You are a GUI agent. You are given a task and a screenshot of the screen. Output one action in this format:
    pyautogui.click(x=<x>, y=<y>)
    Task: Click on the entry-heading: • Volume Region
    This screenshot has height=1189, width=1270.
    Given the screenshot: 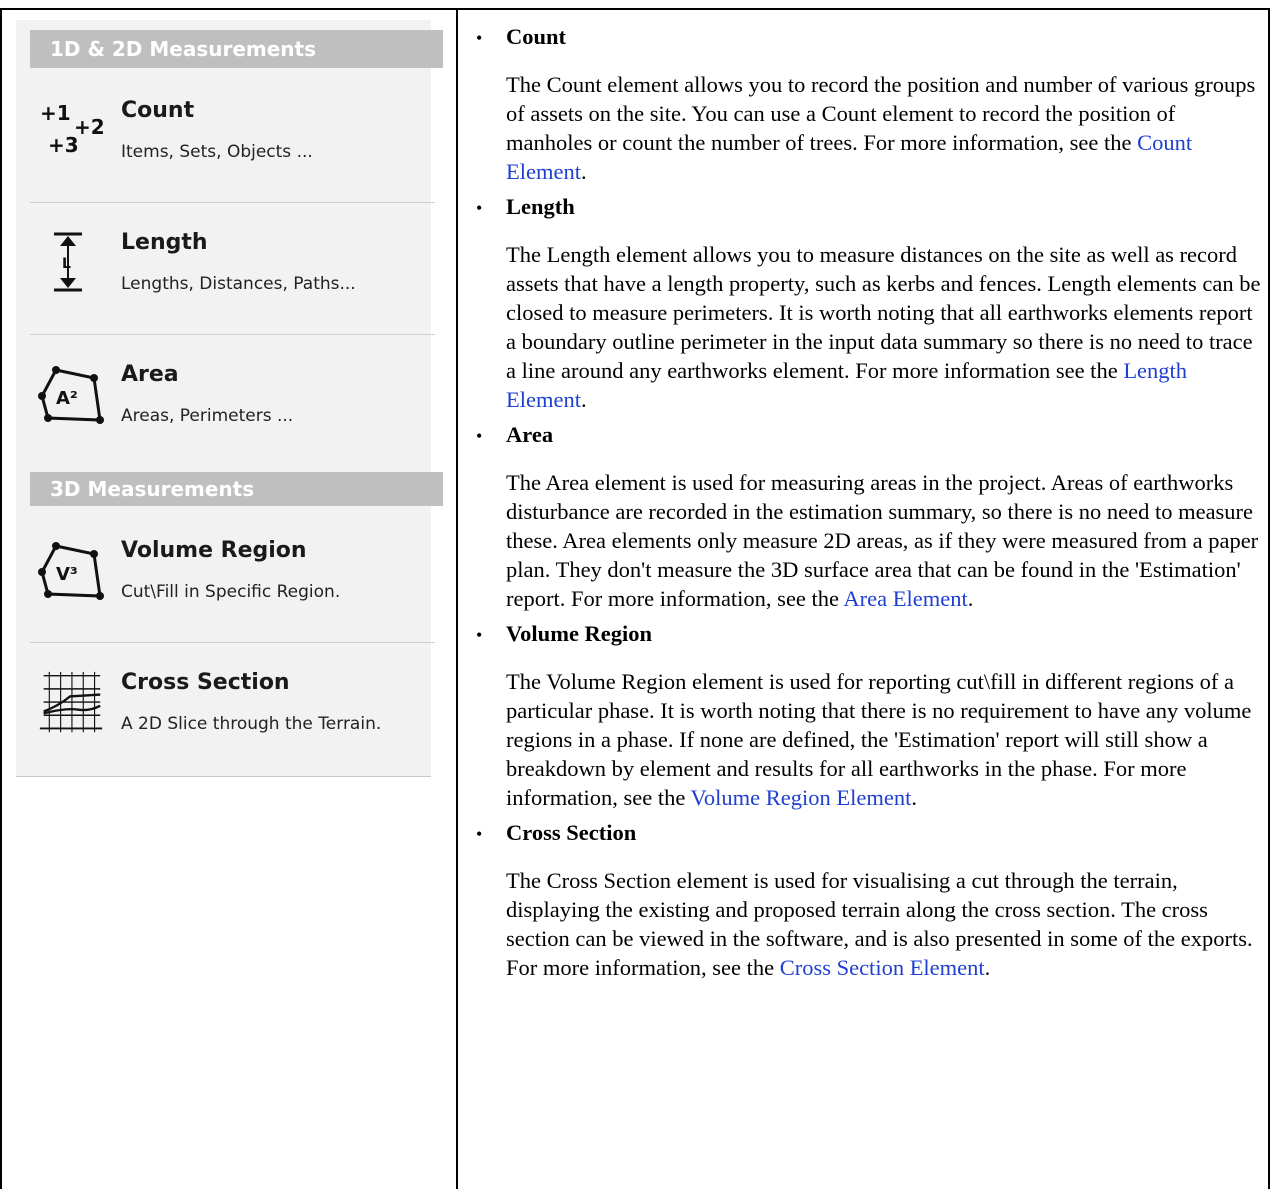 What is the action you would take?
    pyautogui.click(x=868, y=637)
    